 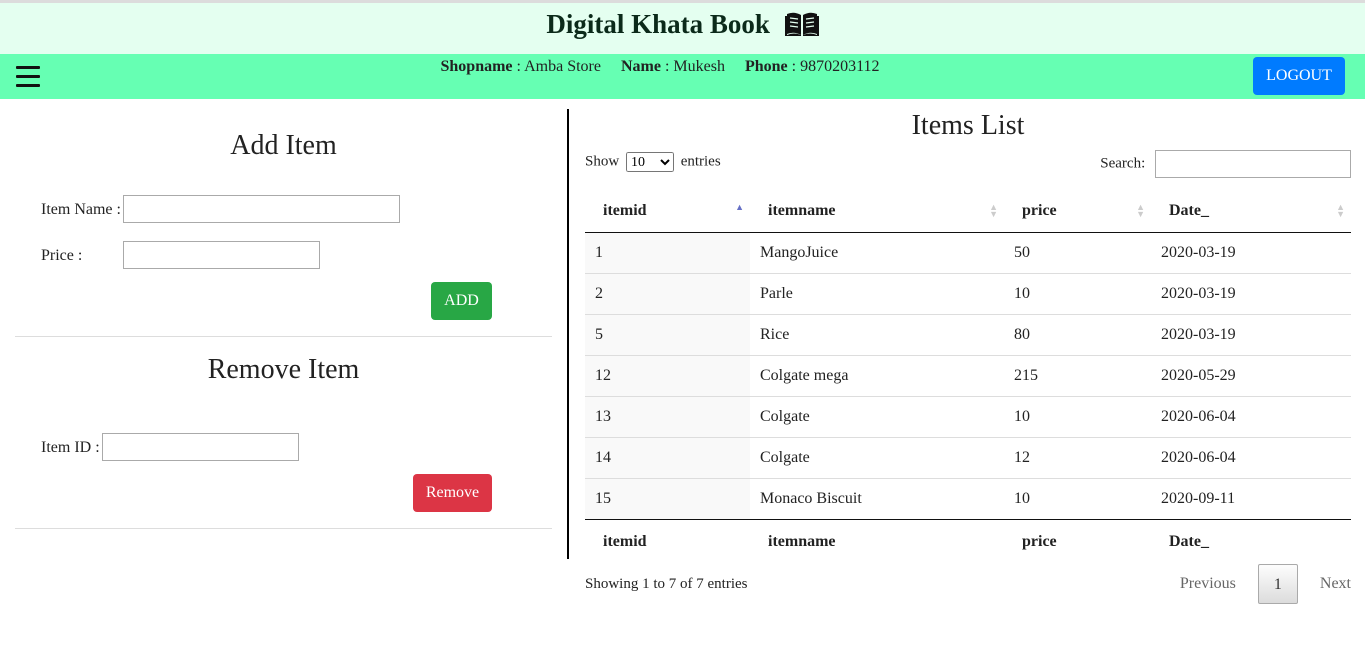 I want to click on cell-itemname: Monaco Biscuit, so click(x=811, y=498).